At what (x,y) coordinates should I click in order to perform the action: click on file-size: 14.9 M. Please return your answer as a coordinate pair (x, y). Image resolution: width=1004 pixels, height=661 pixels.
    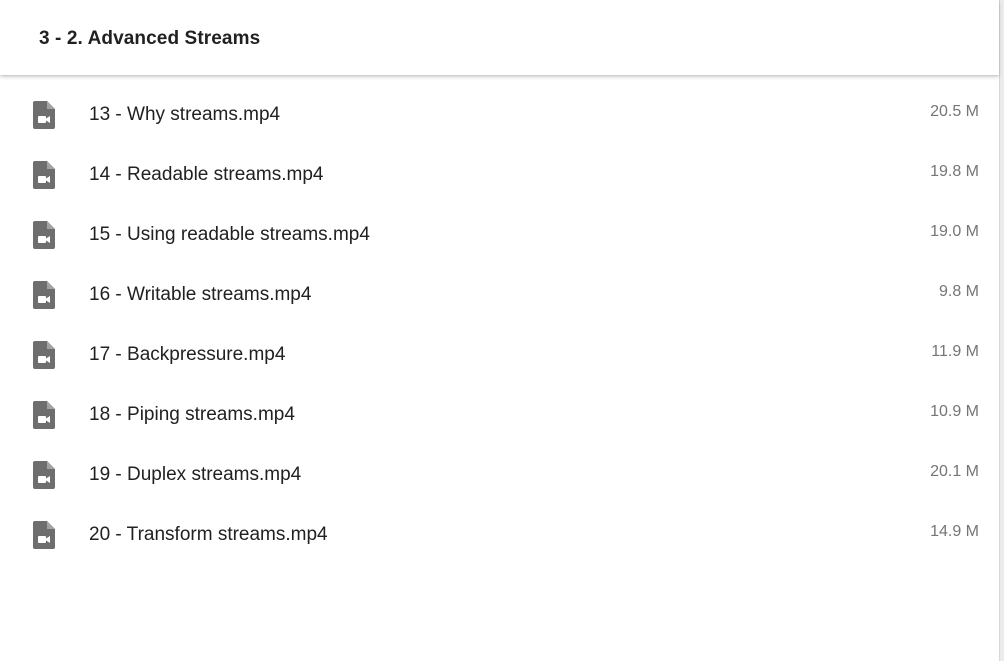
    Looking at the image, I should click on (954, 531).